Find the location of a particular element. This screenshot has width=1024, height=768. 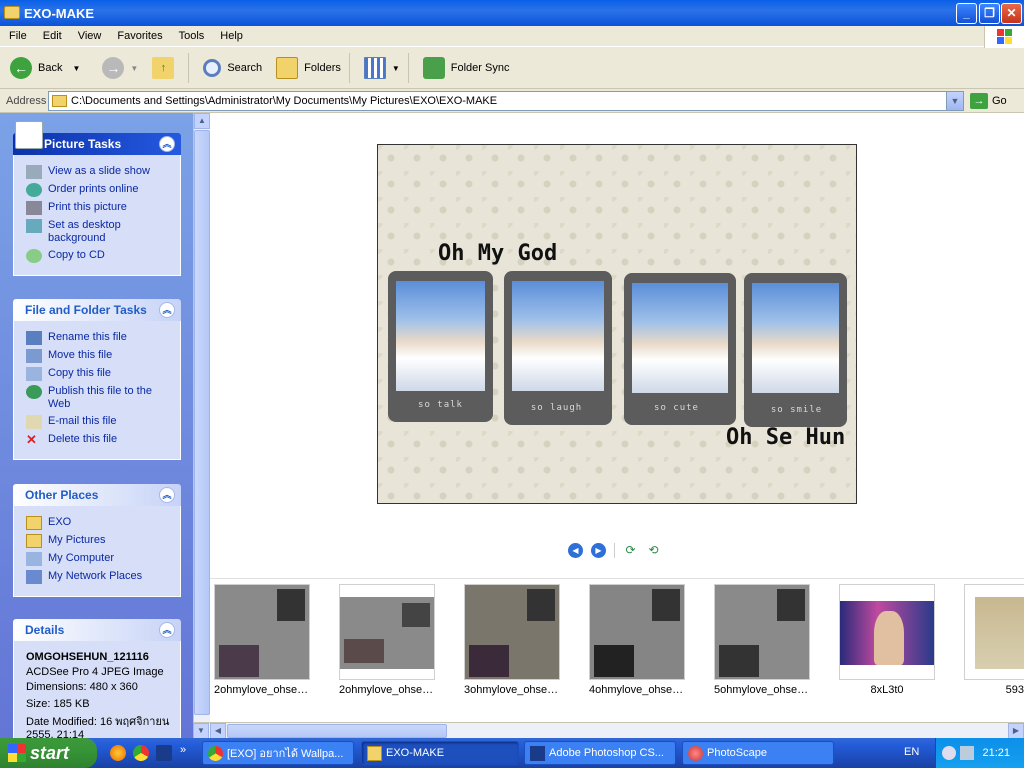

email-link: E-mail this file is located at coordinates (99, 422).